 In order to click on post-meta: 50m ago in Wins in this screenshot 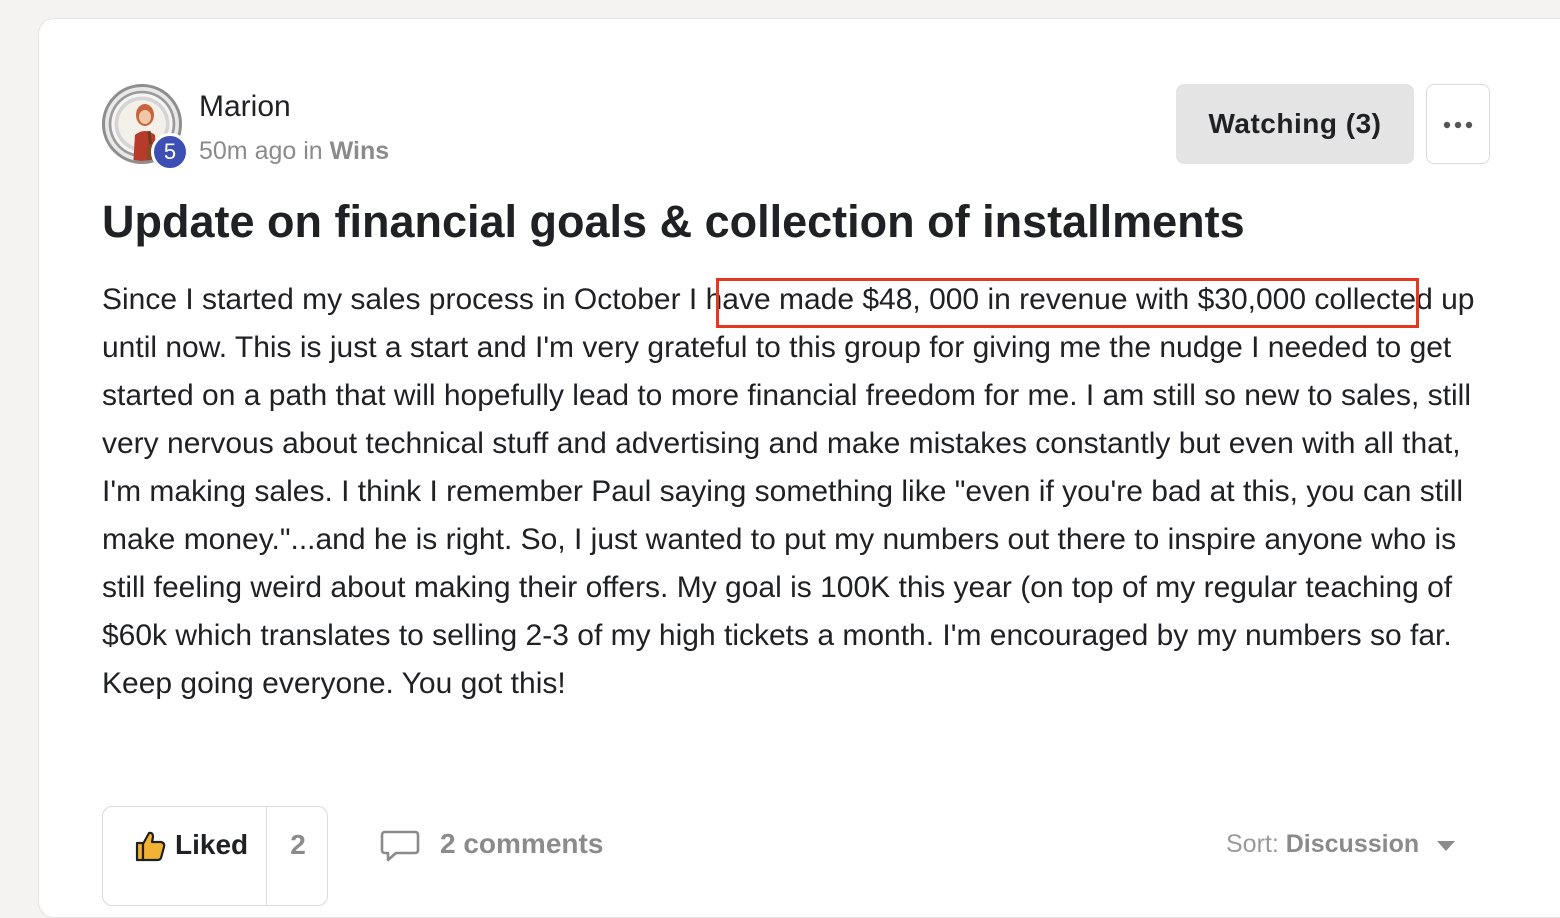, I will do `click(294, 151)`.